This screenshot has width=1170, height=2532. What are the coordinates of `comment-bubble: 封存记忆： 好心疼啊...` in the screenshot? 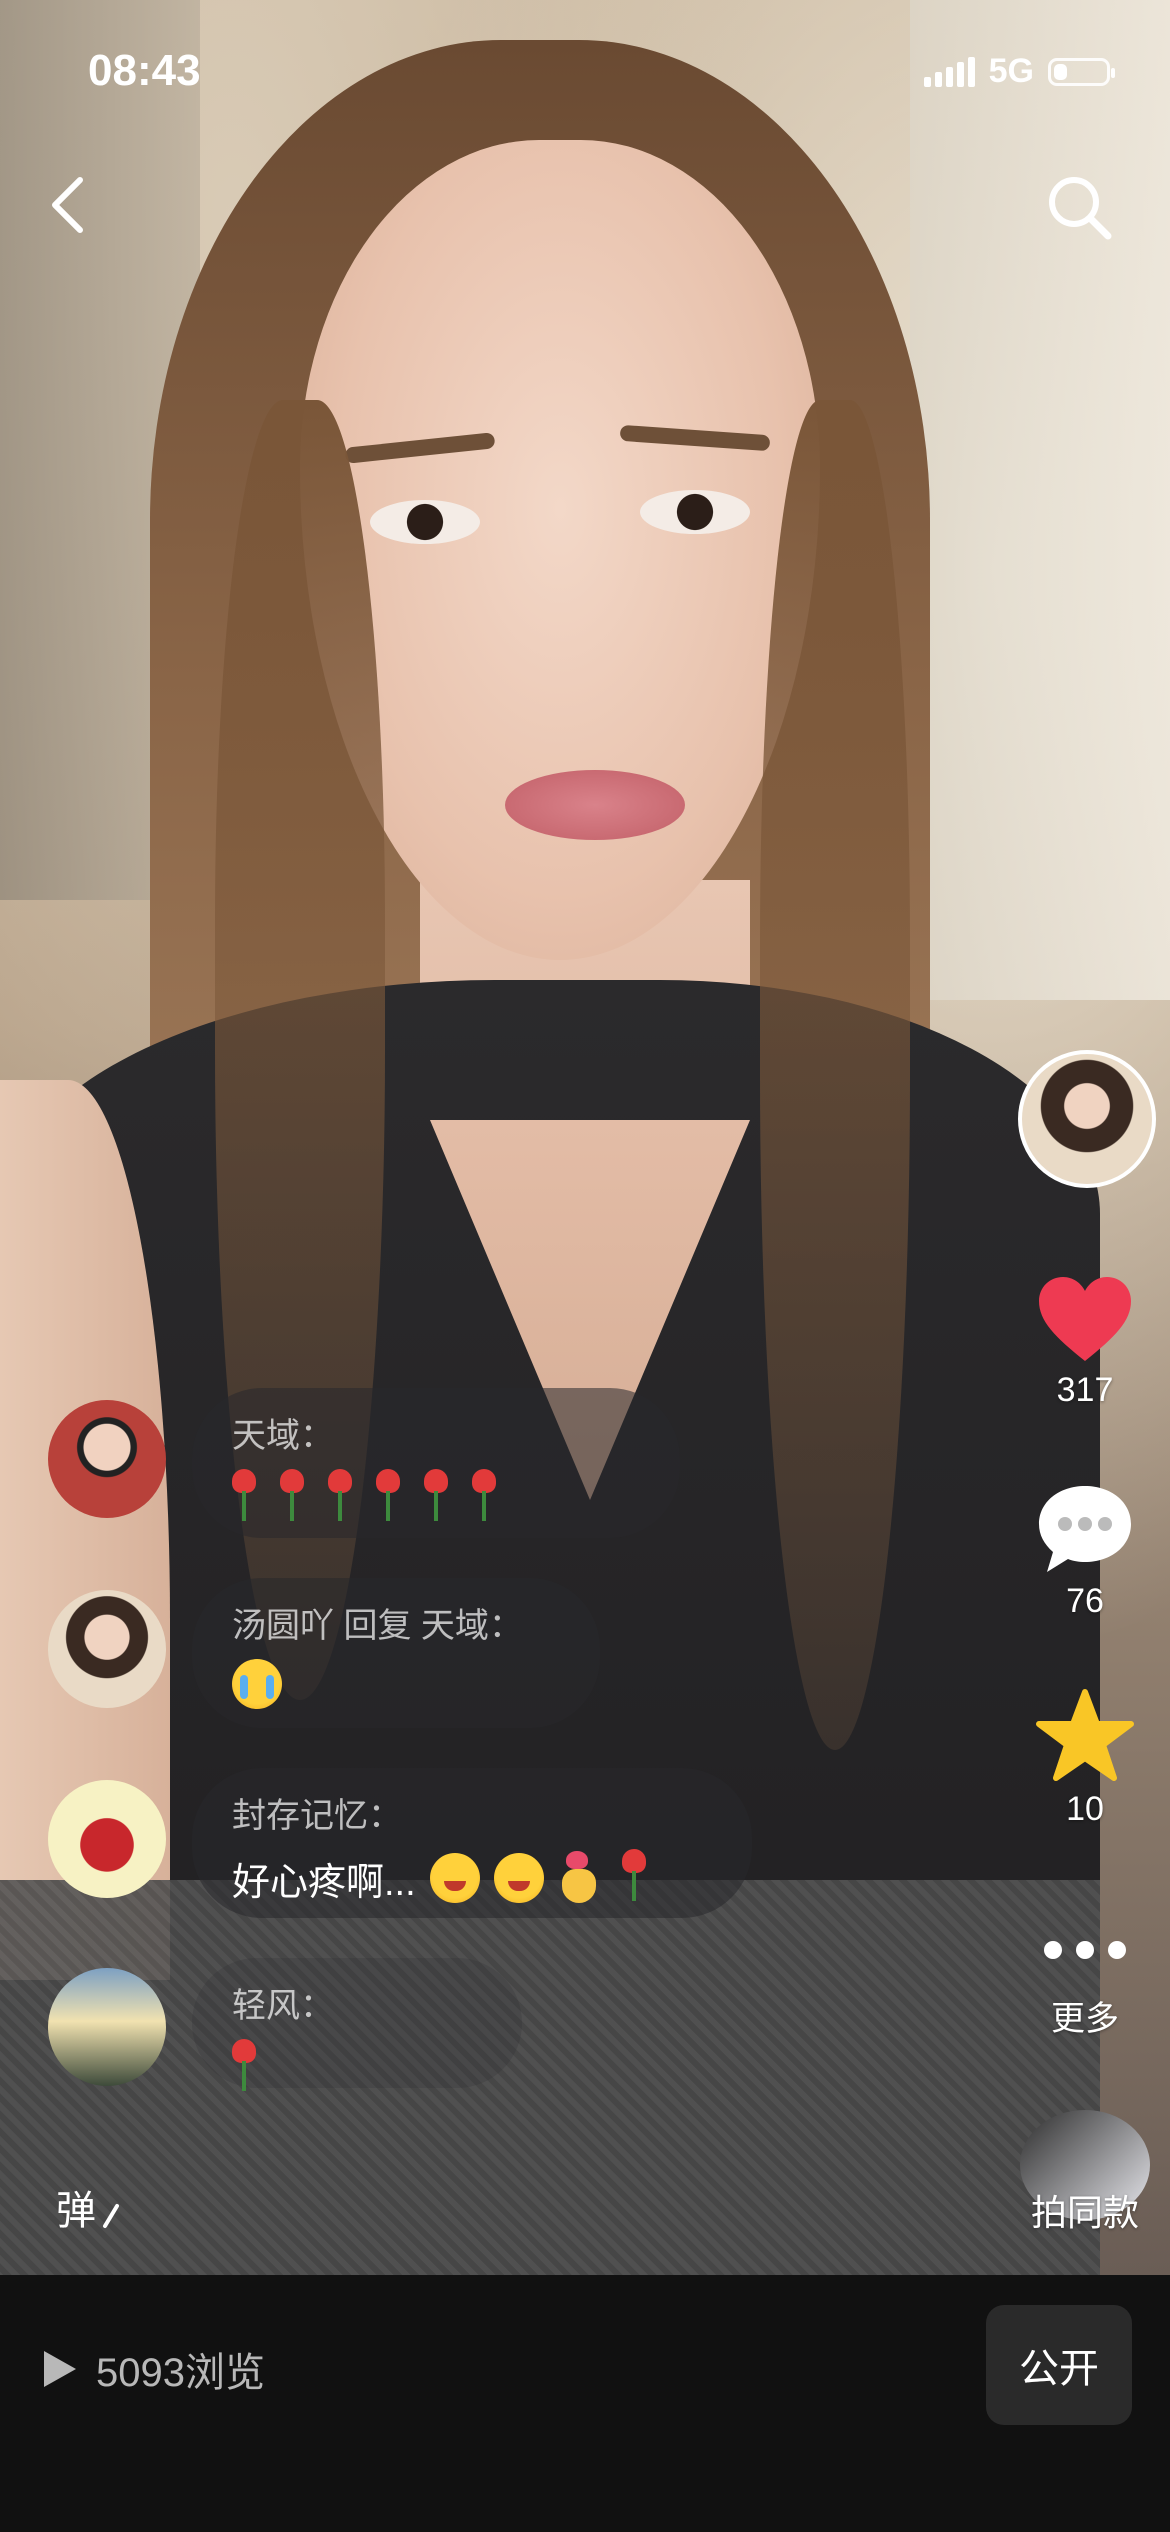 It's located at (472, 1843).